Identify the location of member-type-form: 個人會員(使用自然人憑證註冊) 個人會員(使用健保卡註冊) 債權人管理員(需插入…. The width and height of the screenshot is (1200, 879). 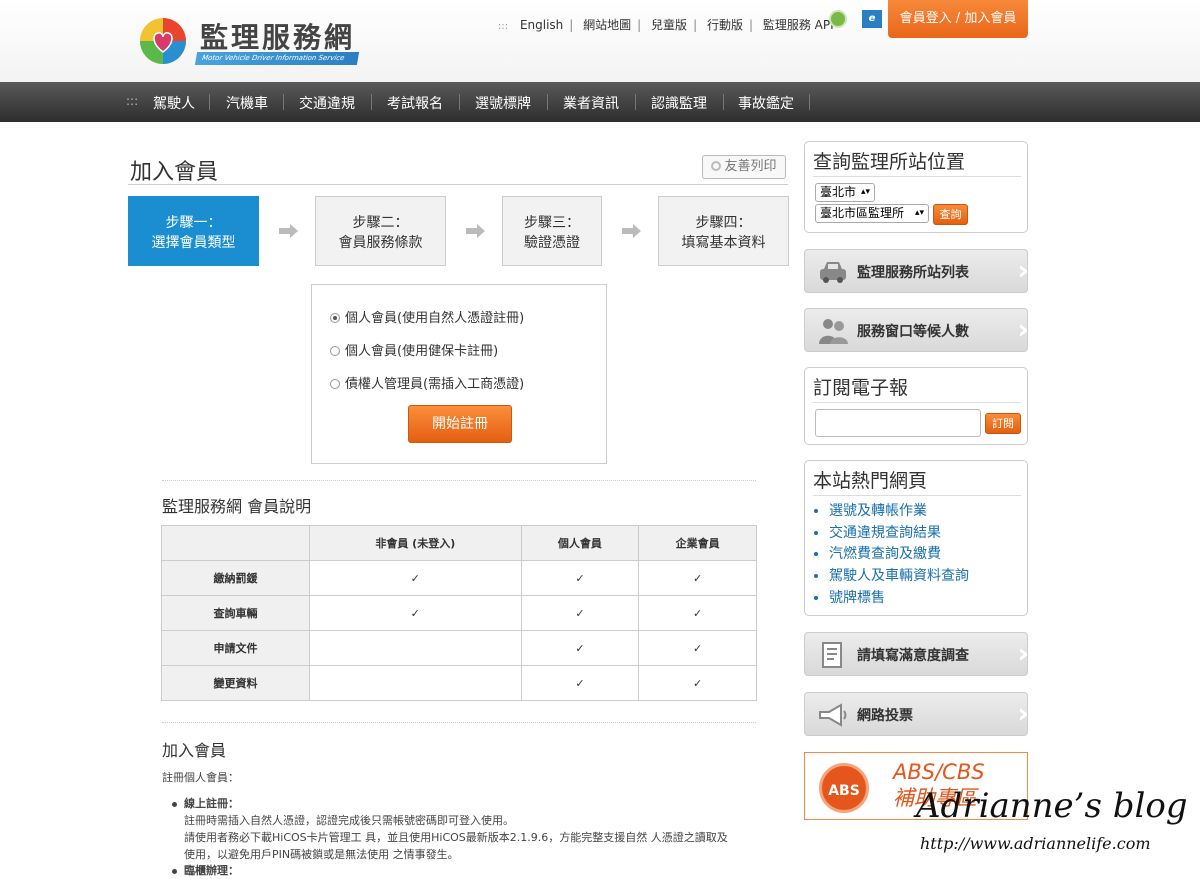
(459, 374).